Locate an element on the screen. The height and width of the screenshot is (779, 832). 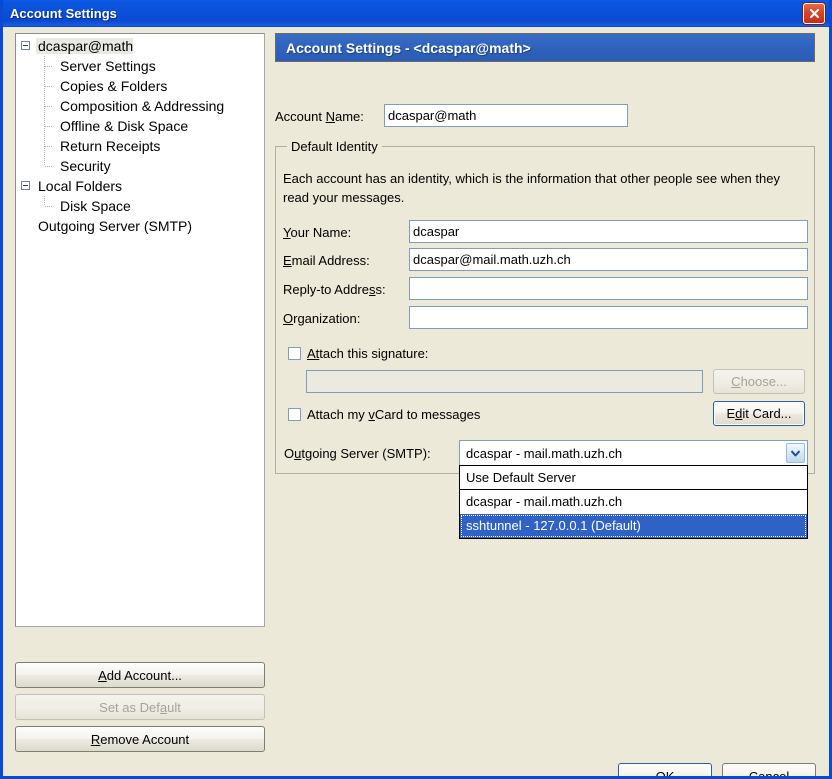
tree-item-label: Local Folders is located at coordinates (80, 186).